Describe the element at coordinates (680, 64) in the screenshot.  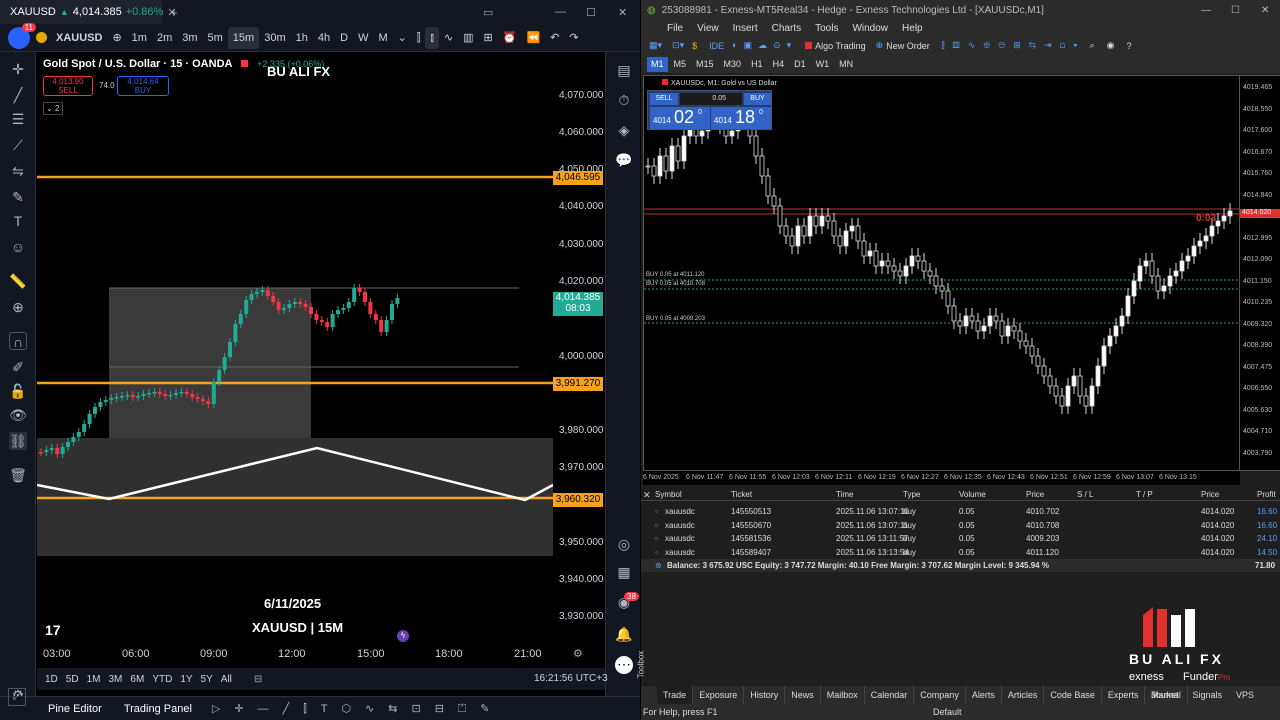
I see `mt-tf-M5: M5` at that location.